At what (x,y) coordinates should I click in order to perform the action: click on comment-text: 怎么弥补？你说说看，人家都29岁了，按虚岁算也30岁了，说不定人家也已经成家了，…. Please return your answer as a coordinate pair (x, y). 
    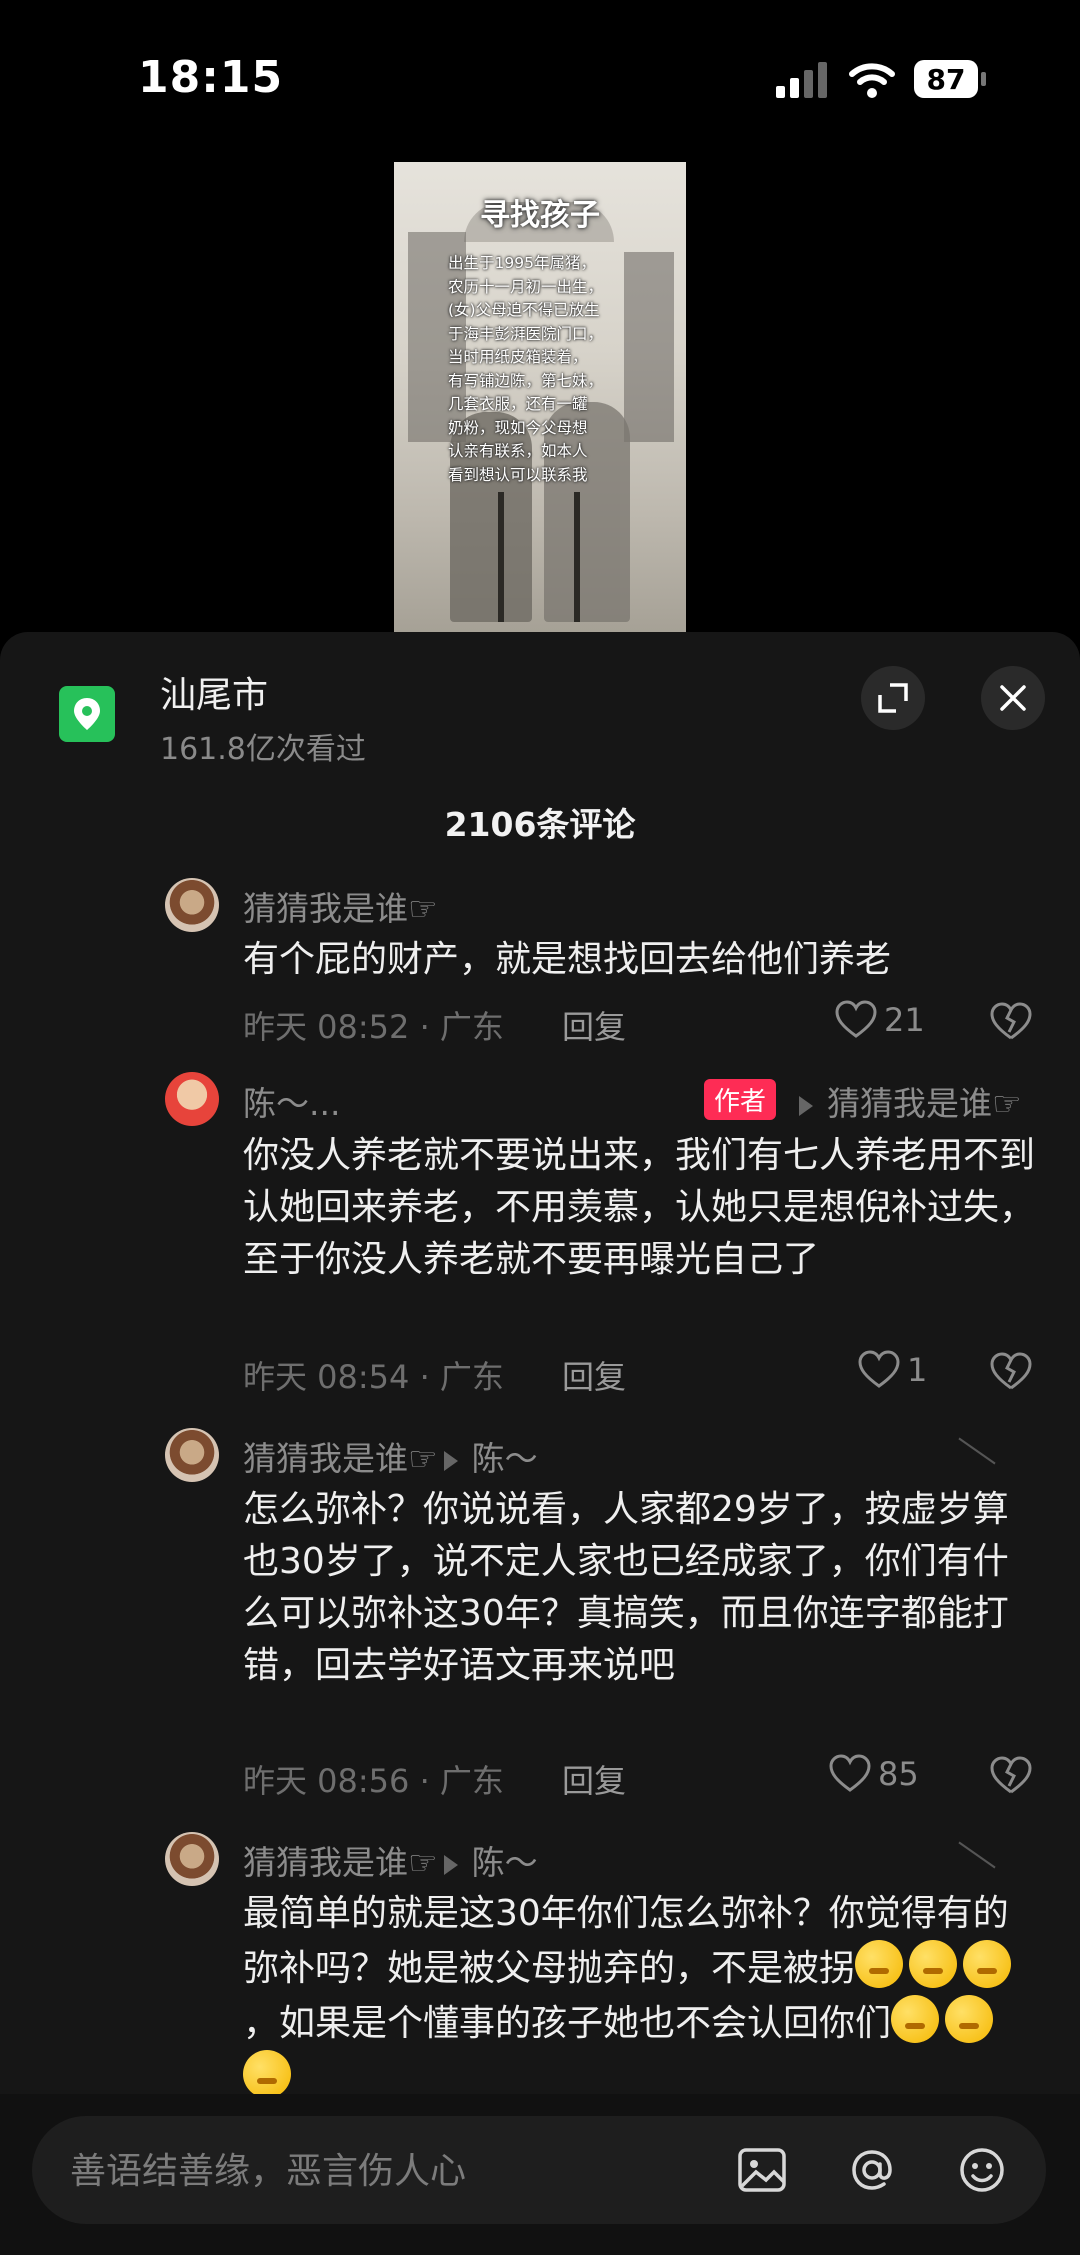
    Looking at the image, I should click on (626, 1587).